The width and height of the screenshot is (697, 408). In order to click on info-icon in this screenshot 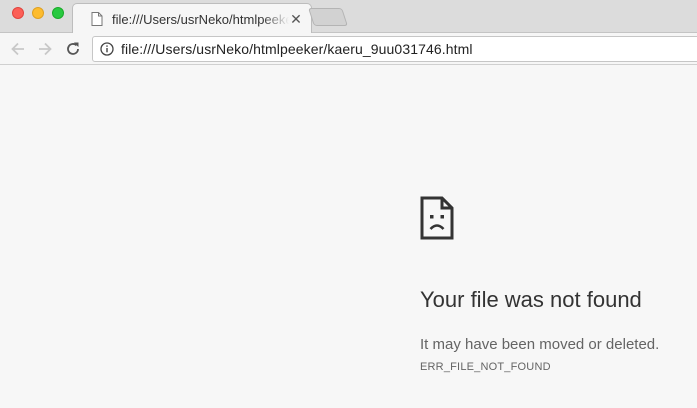, I will do `click(107, 49)`.